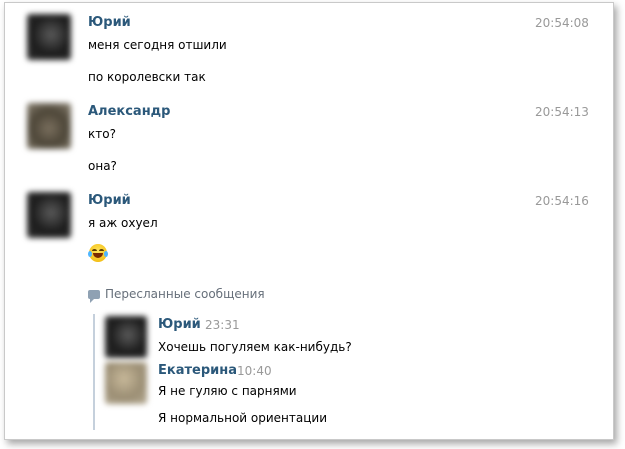 This screenshot has height=449, width=625. Describe the element at coordinates (243, 418) in the screenshot. I see `forwarded-text: Я нормальной ориентации` at that location.